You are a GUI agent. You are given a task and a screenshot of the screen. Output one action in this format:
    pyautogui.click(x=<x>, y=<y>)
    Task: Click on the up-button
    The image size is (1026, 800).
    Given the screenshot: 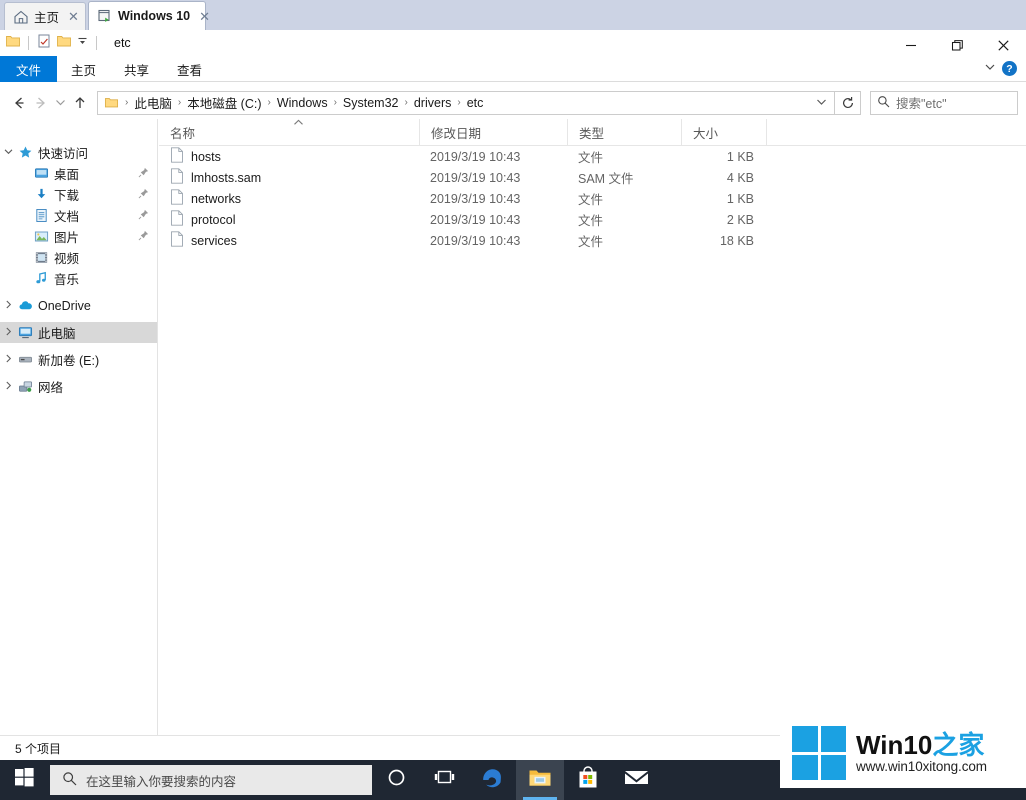 What is the action you would take?
    pyautogui.click(x=80, y=103)
    